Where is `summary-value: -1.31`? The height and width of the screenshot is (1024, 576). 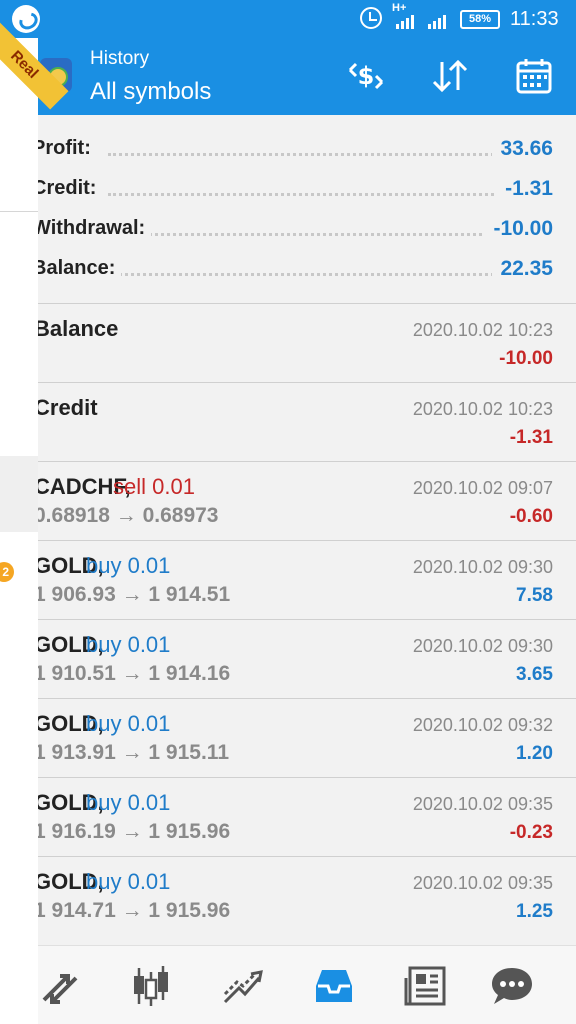 summary-value: -1.31 is located at coordinates (525, 189).